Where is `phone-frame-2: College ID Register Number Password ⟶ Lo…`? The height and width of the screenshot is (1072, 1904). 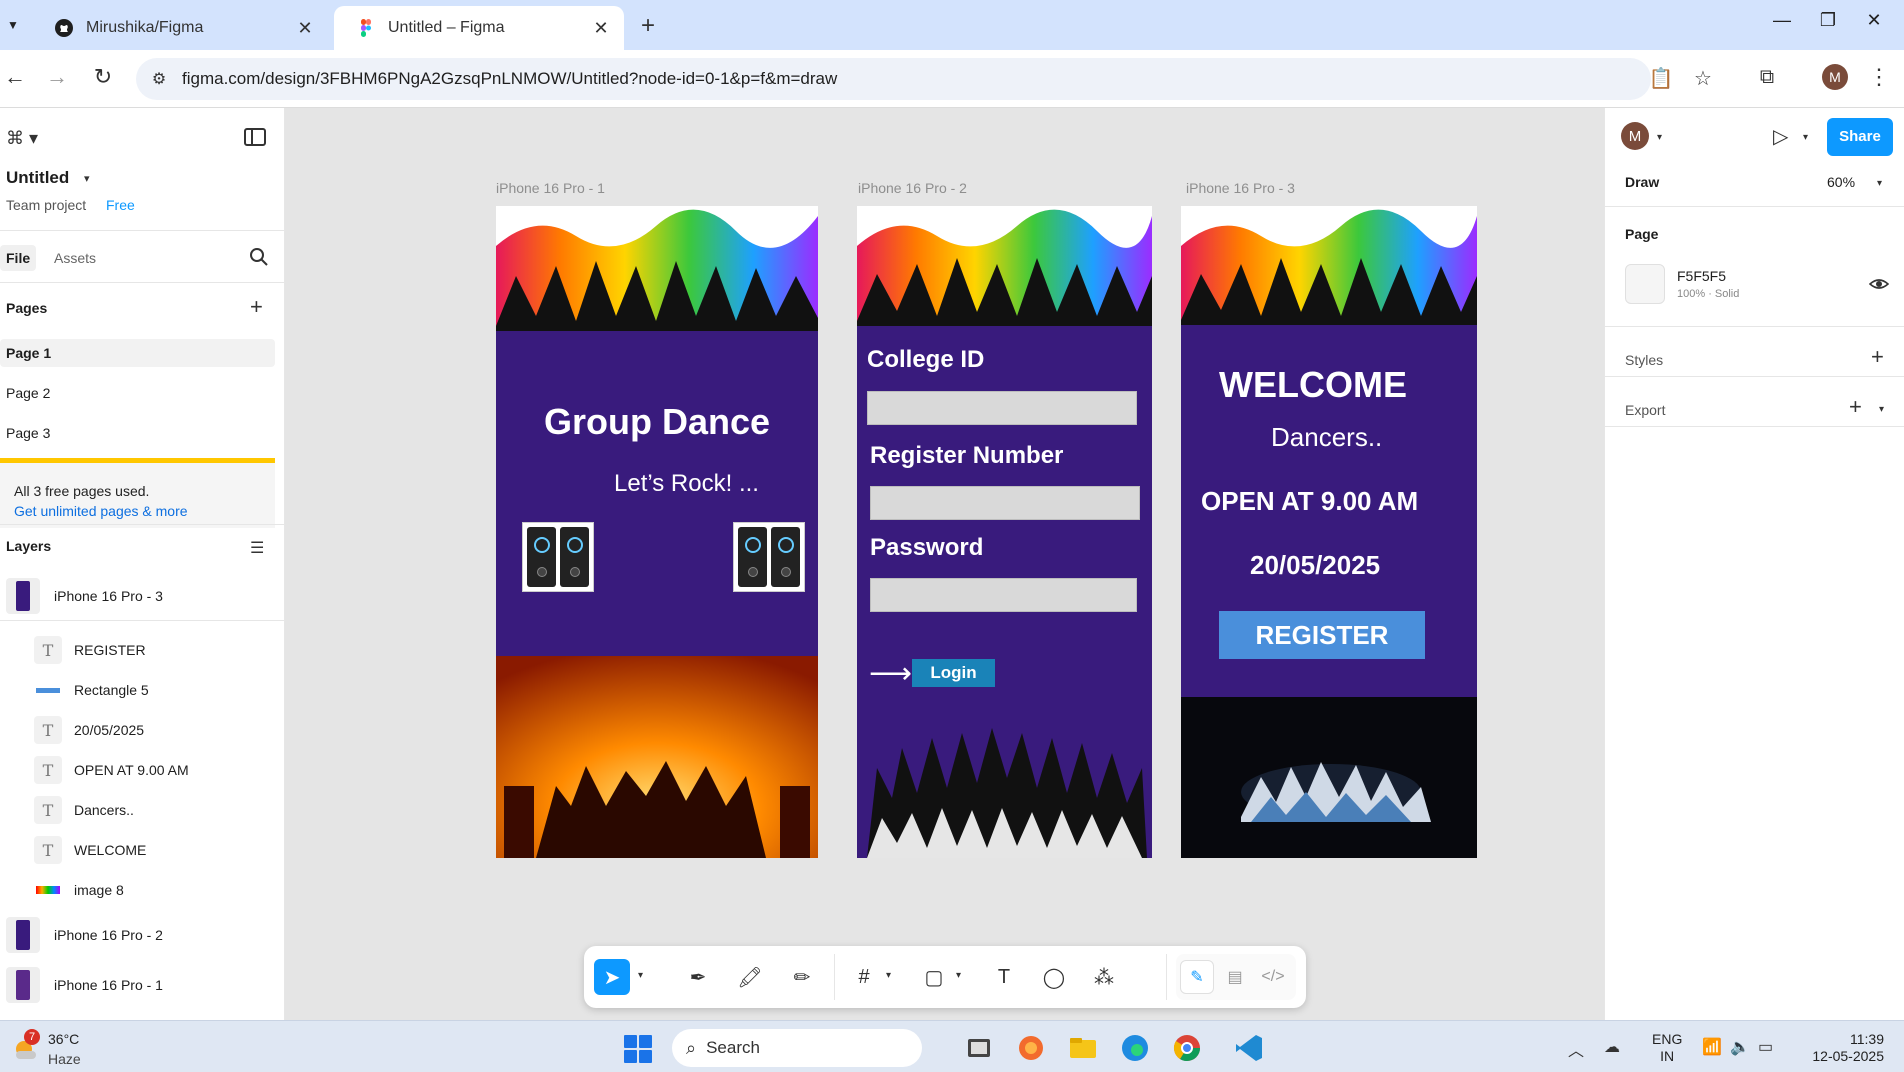 phone-frame-2: College ID Register Number Password ⟶ Lo… is located at coordinates (1004, 532).